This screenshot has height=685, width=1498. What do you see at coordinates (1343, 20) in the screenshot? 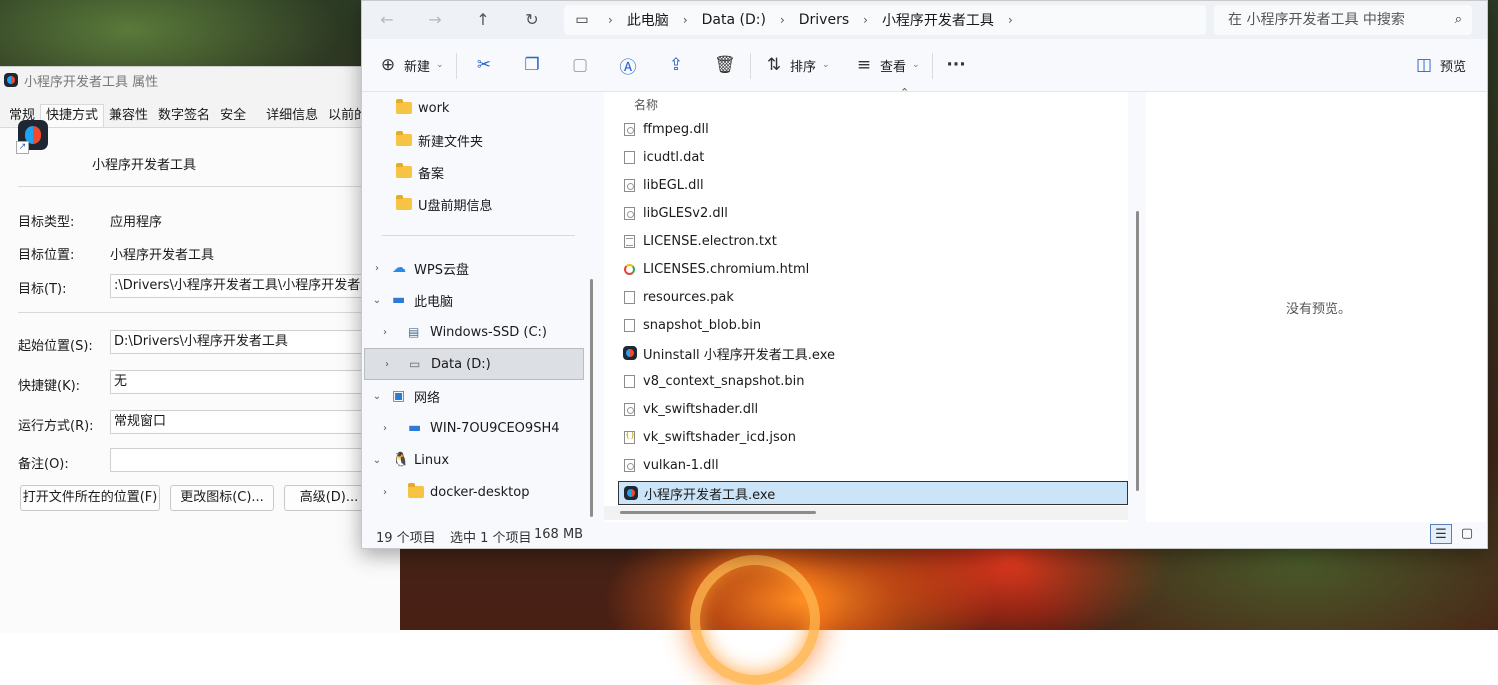
I see `search-input: 在 小程序开发者工具 中搜索 ⌕` at bounding box center [1343, 20].